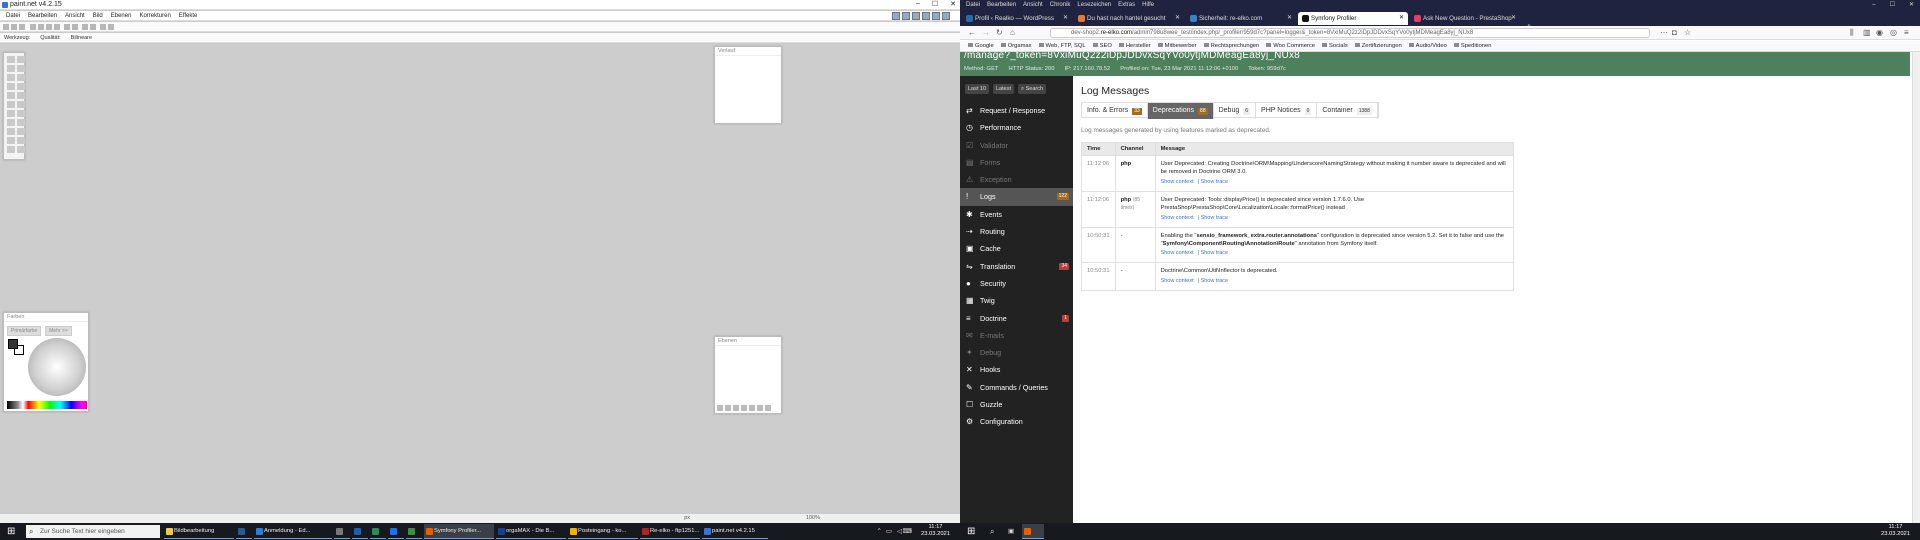 The width and height of the screenshot is (1920, 540). I want to click on help-icon, so click(946, 16).